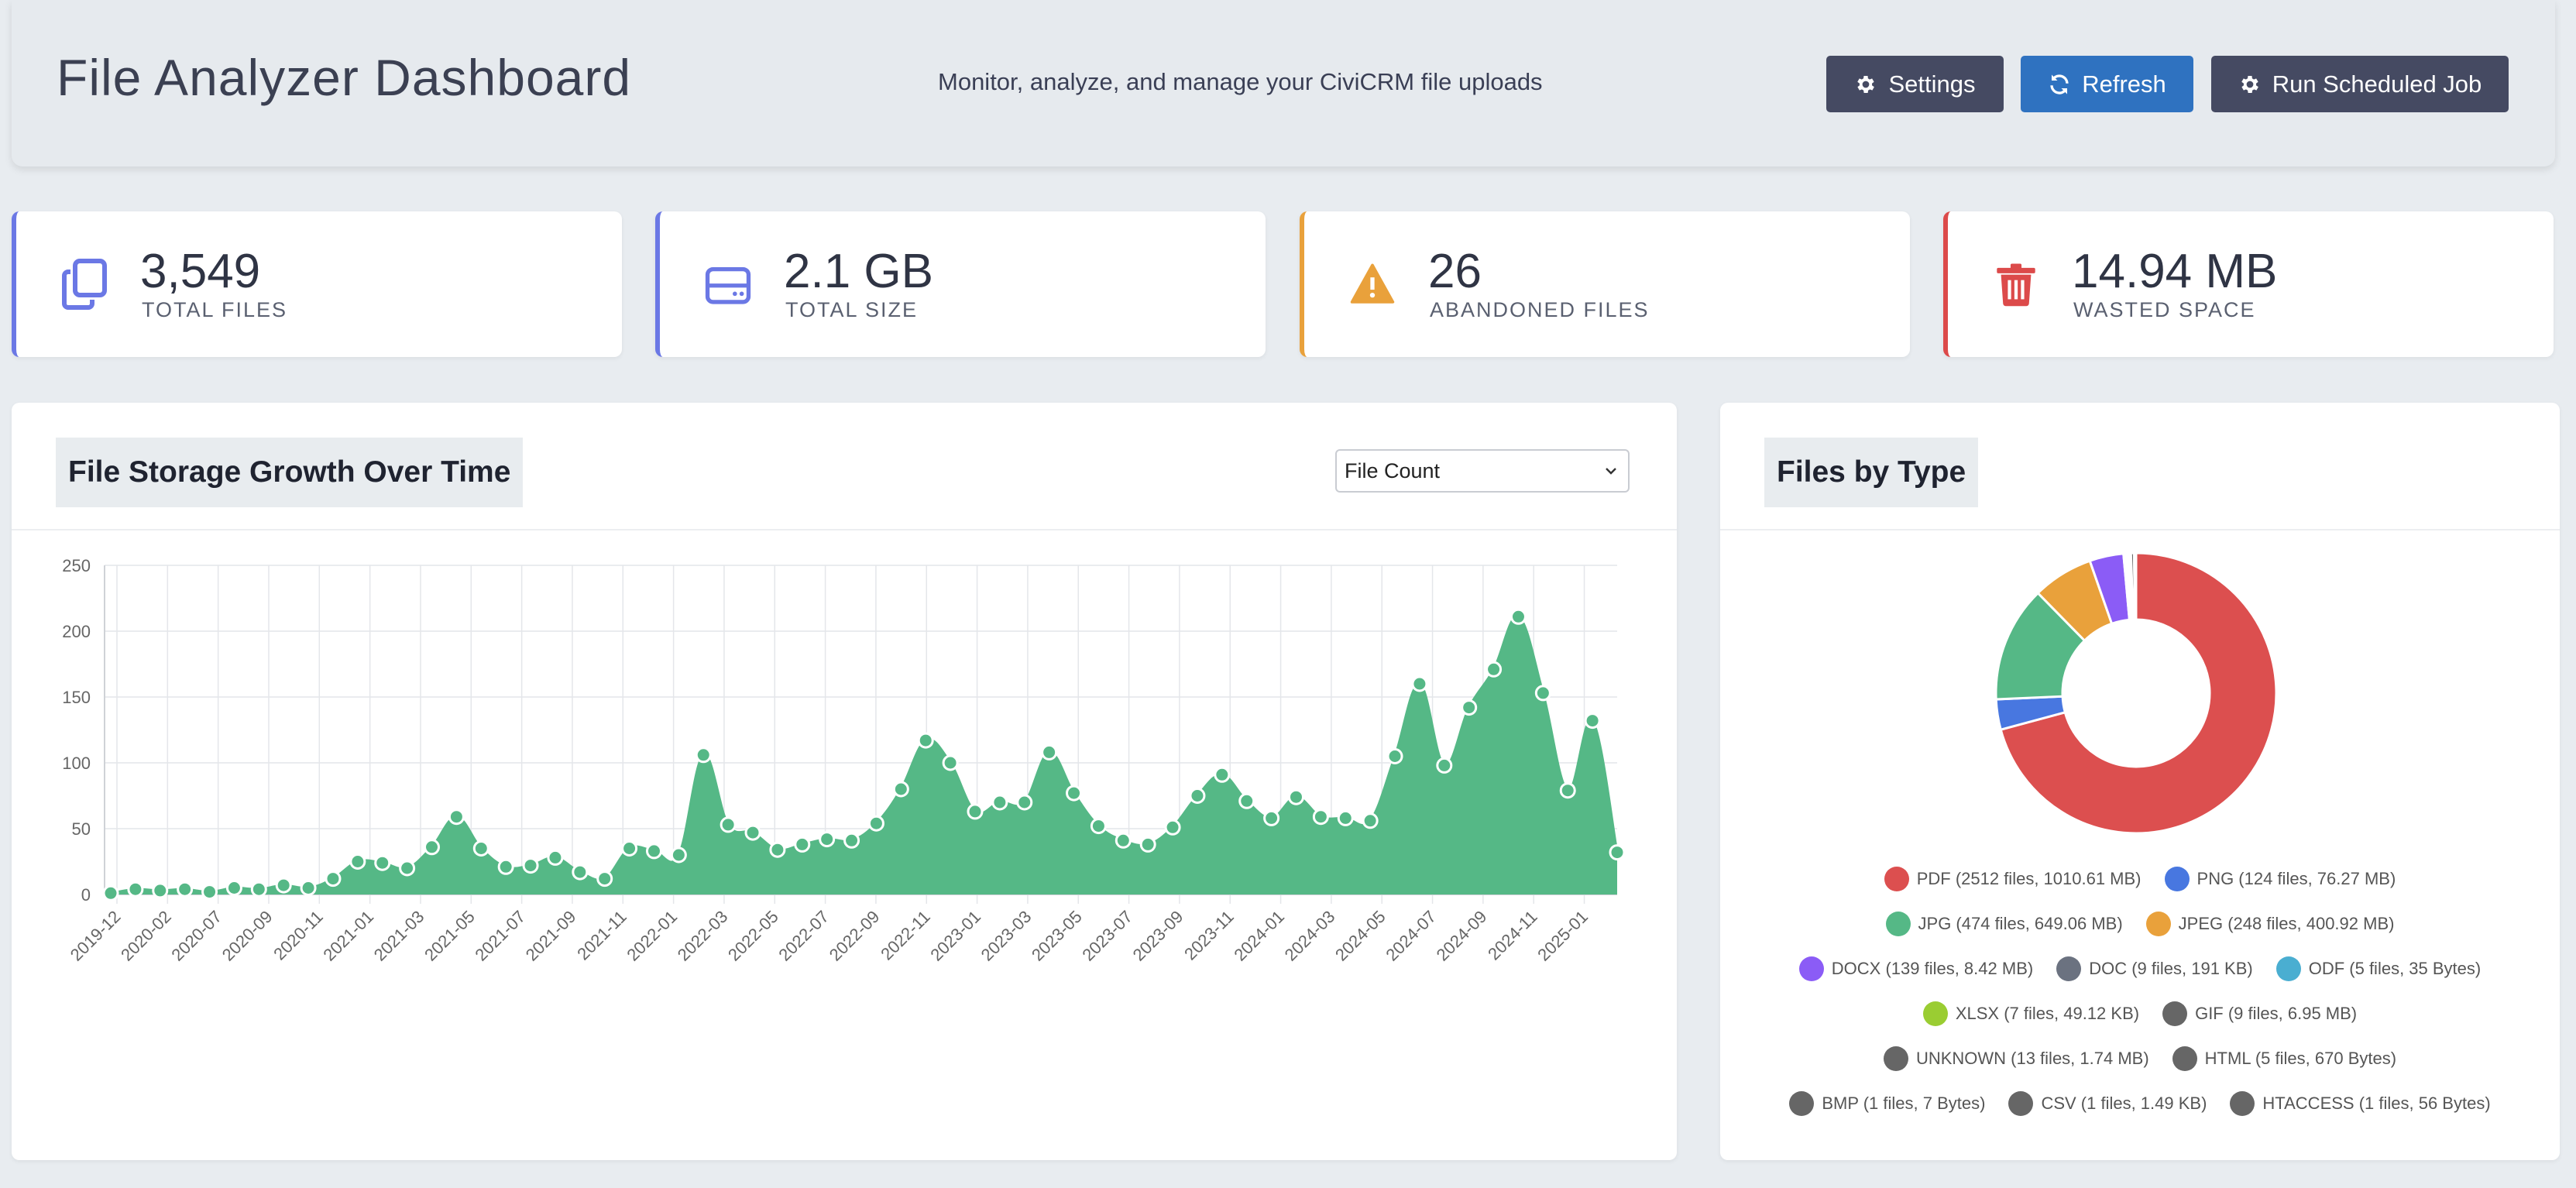  I want to click on x-tick-label: 2022-09, so click(855, 936).